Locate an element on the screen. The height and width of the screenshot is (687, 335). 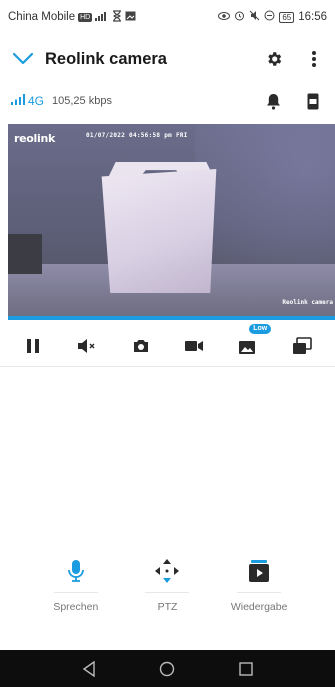
quality-button: Low is located at coordinates (253, 341).